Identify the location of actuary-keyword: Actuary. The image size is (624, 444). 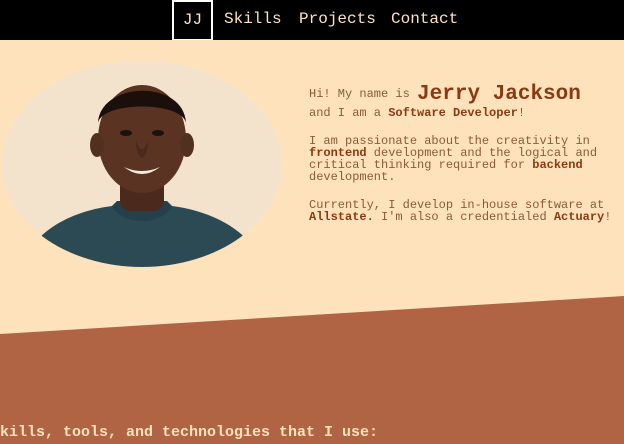
(579, 217).